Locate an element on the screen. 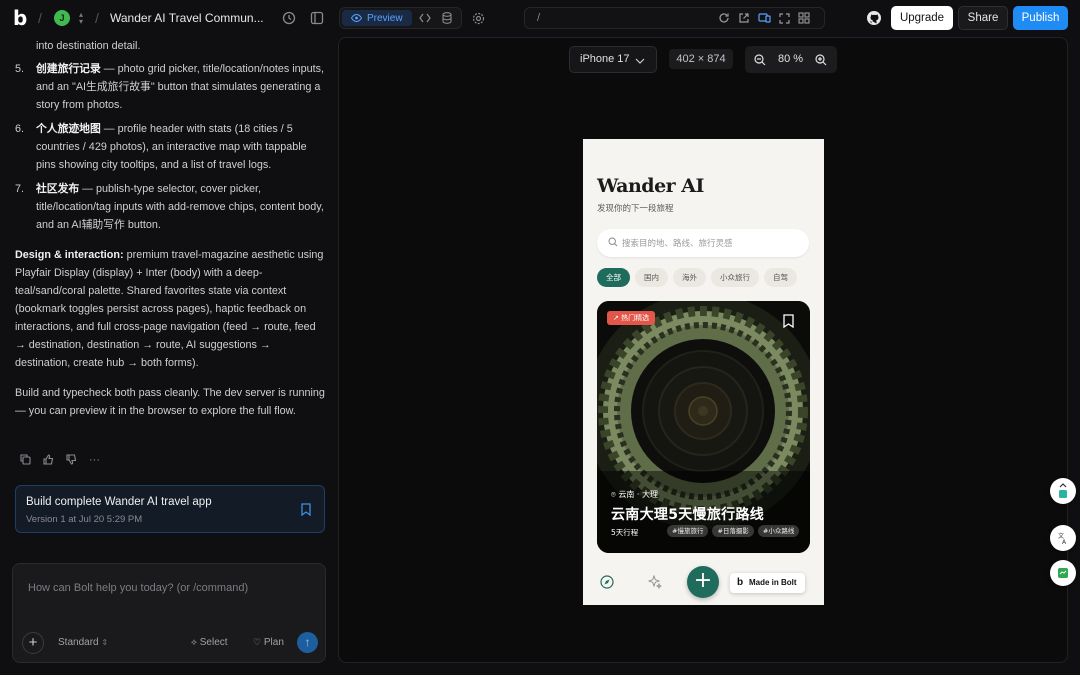  copy-icon is located at coordinates (25, 459).